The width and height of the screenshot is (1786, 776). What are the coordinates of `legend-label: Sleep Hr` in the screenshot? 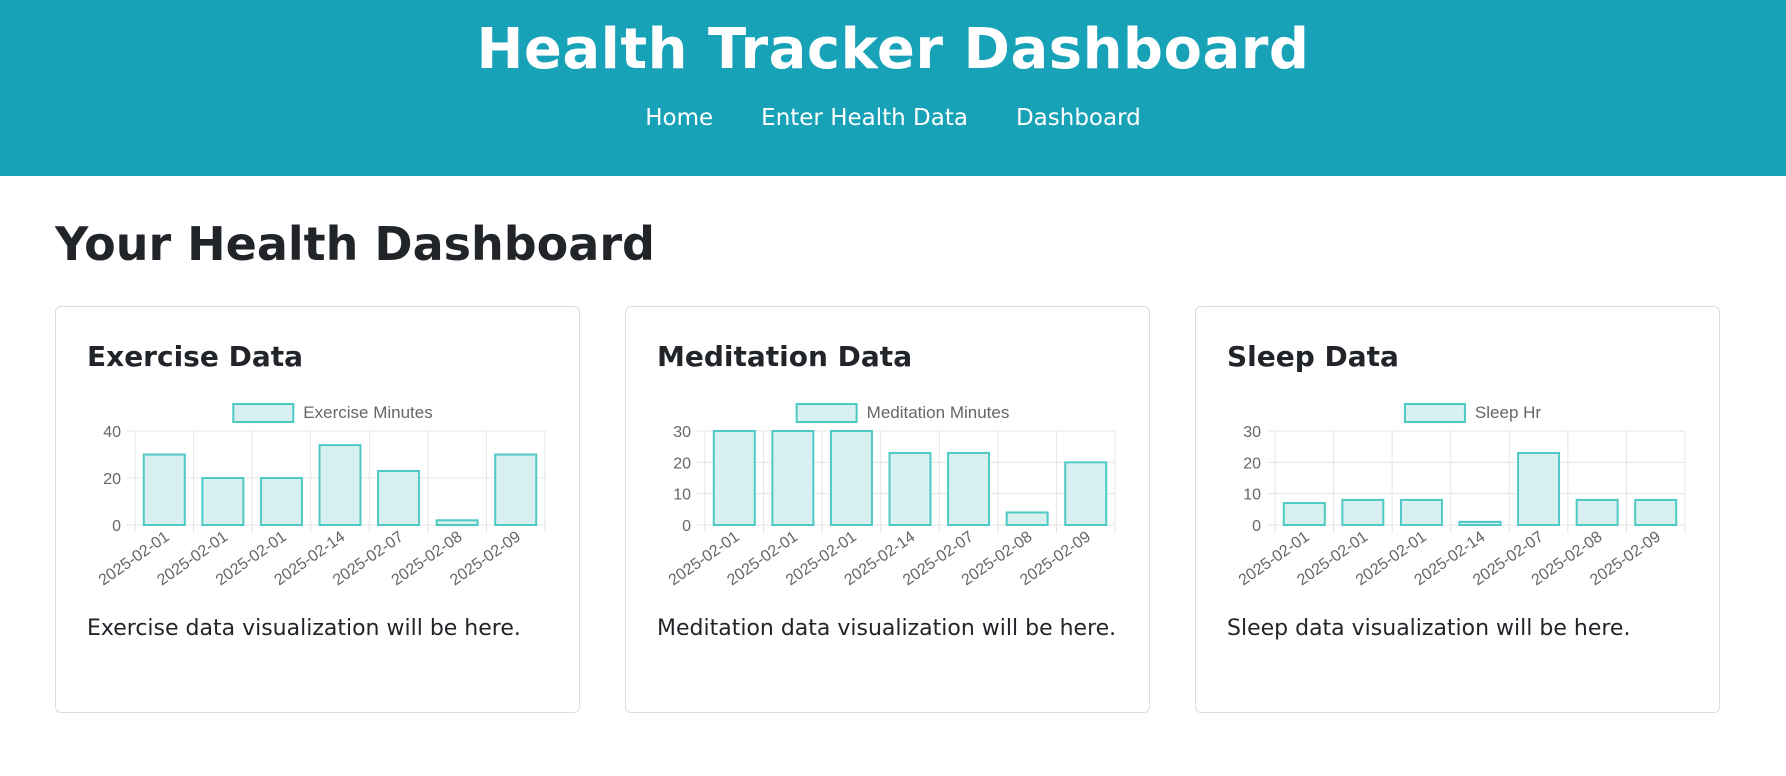 It's located at (1508, 412).